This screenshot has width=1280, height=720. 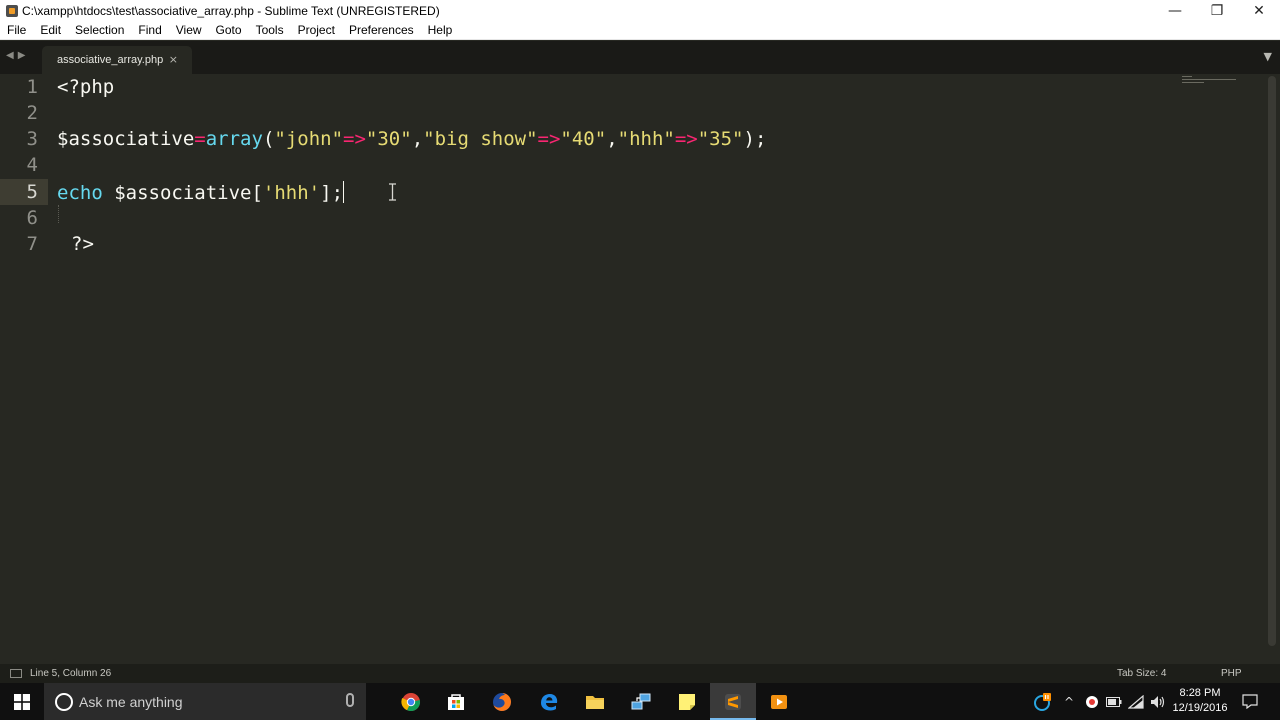 I want to click on menu-find: Find, so click(x=149, y=30).